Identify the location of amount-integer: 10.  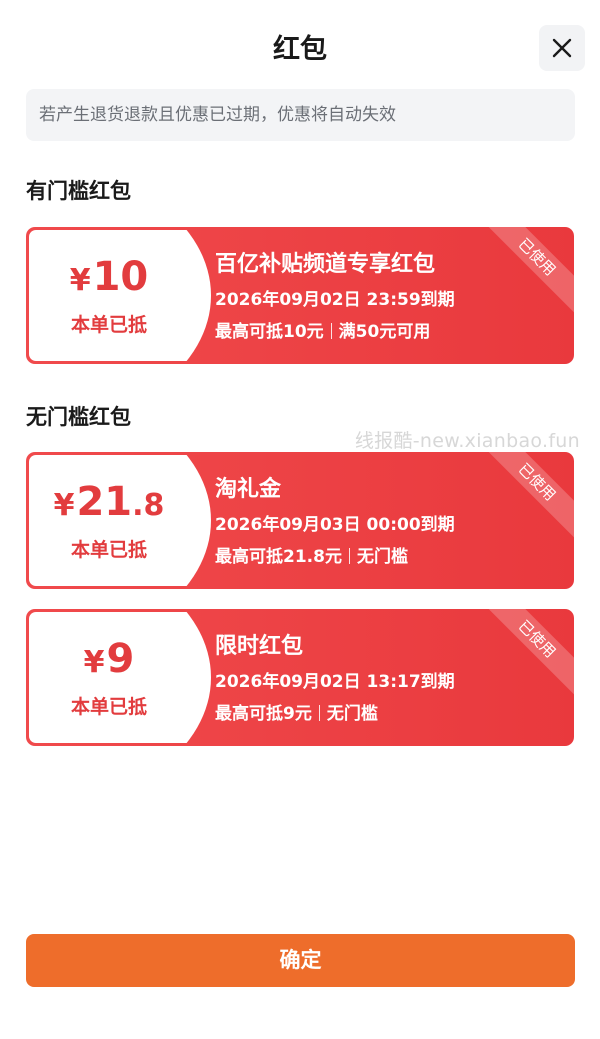
(120, 277).